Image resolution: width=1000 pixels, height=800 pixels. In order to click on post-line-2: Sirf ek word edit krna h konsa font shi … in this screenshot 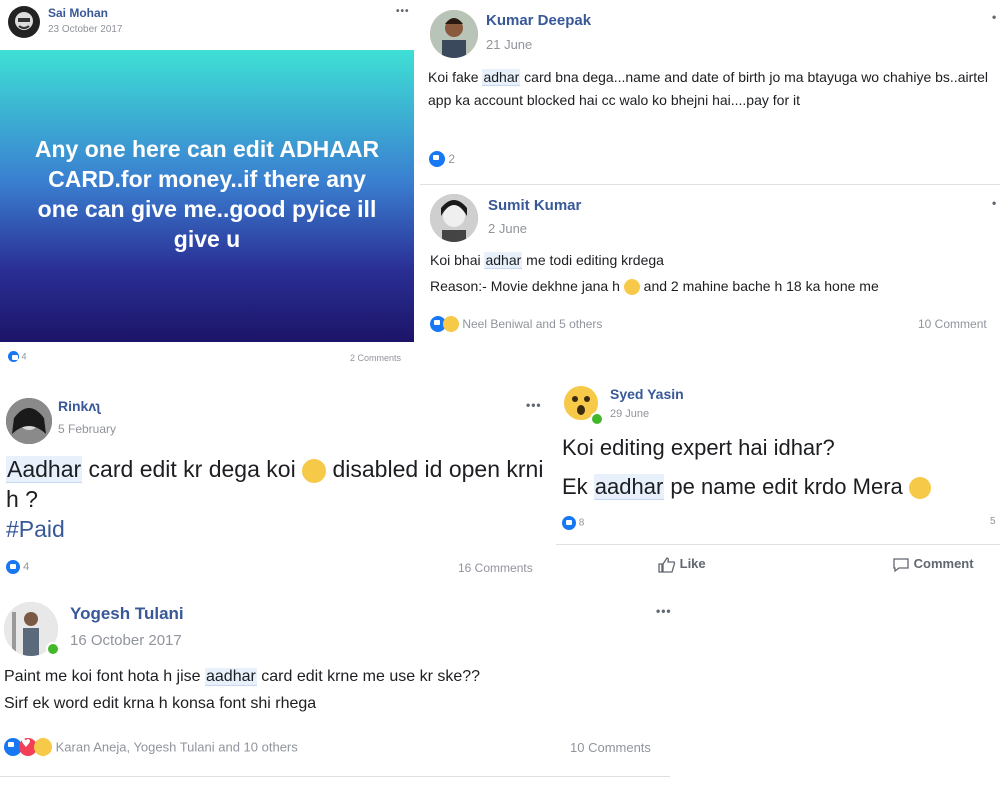, I will do `click(160, 703)`.